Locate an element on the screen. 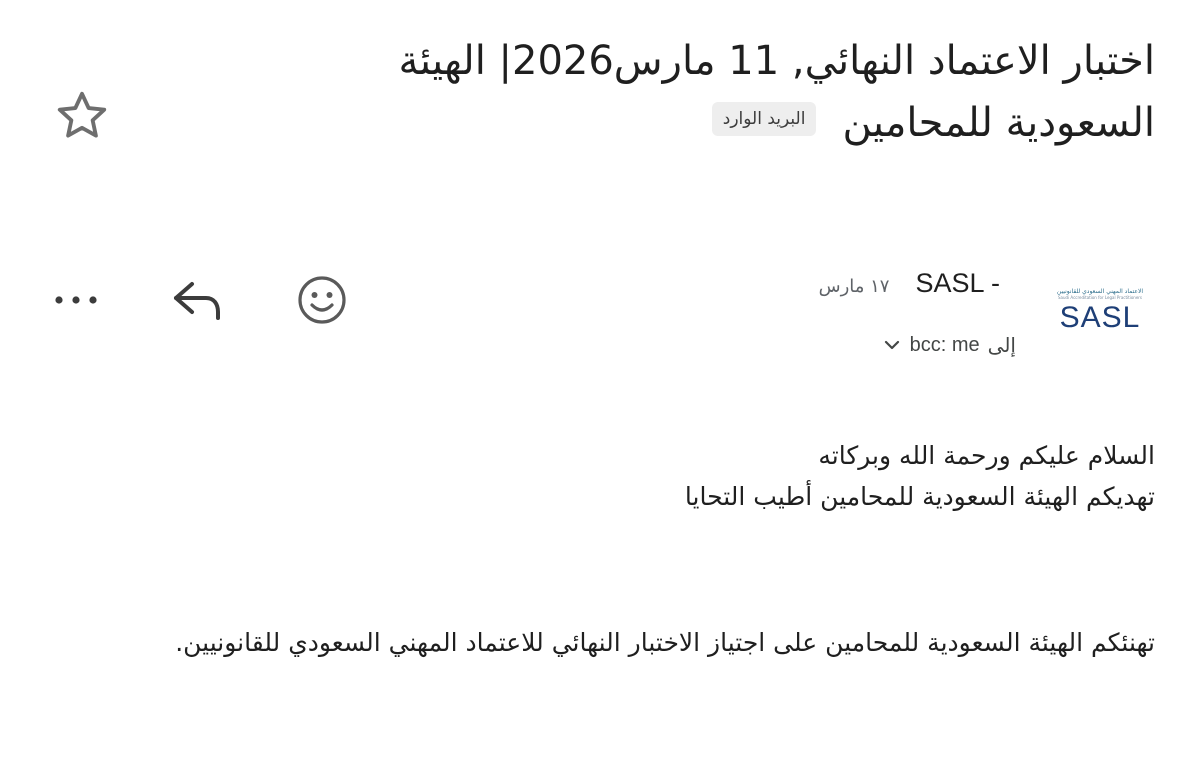  reply-button is located at coordinates (198, 300).